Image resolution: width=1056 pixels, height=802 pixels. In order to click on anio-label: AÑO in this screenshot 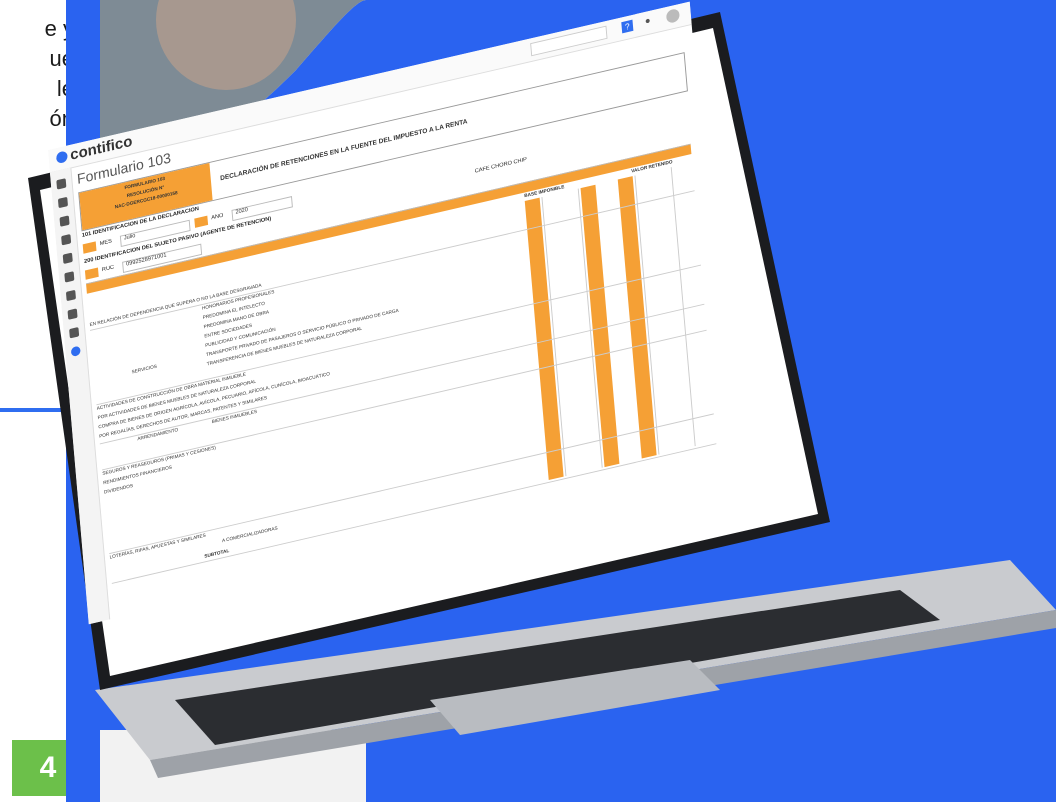, I will do `click(217, 217)`.